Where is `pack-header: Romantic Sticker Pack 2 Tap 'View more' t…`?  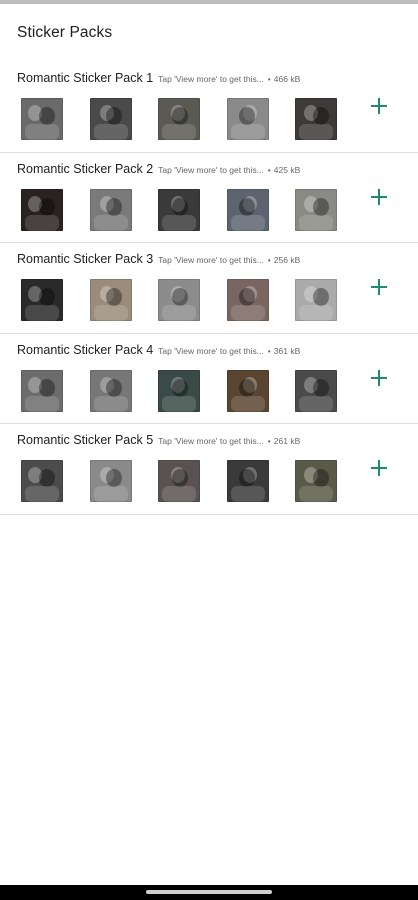
pack-header: Romantic Sticker Pack 2 Tap 'View more' t… is located at coordinates (187, 169).